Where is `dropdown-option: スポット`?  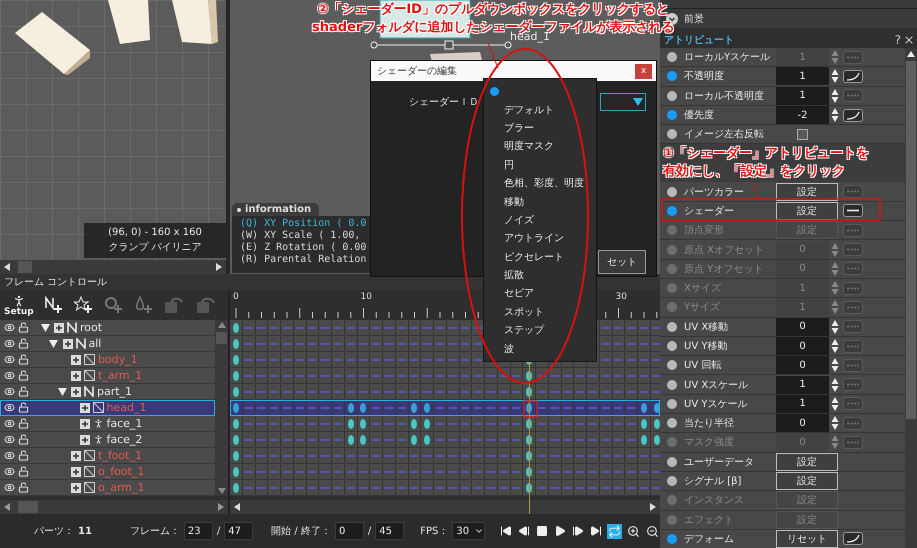 dropdown-option: スポット is located at coordinates (540, 312).